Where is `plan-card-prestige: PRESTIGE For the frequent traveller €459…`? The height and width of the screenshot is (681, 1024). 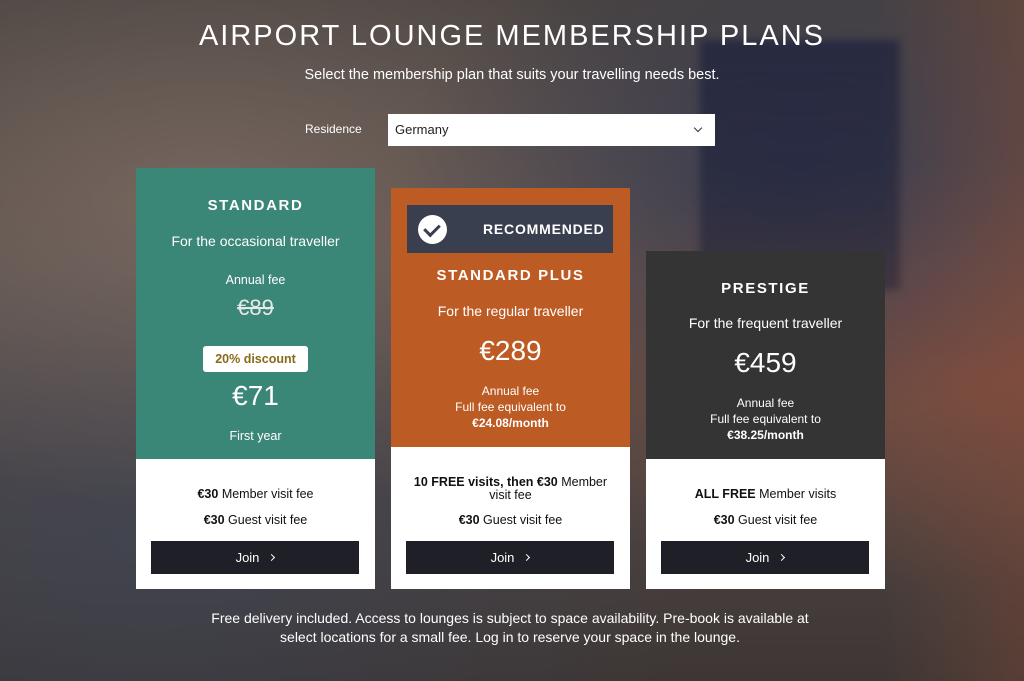
plan-card-prestige: PRESTIGE For the frequent traveller €459… is located at coordinates (765, 420).